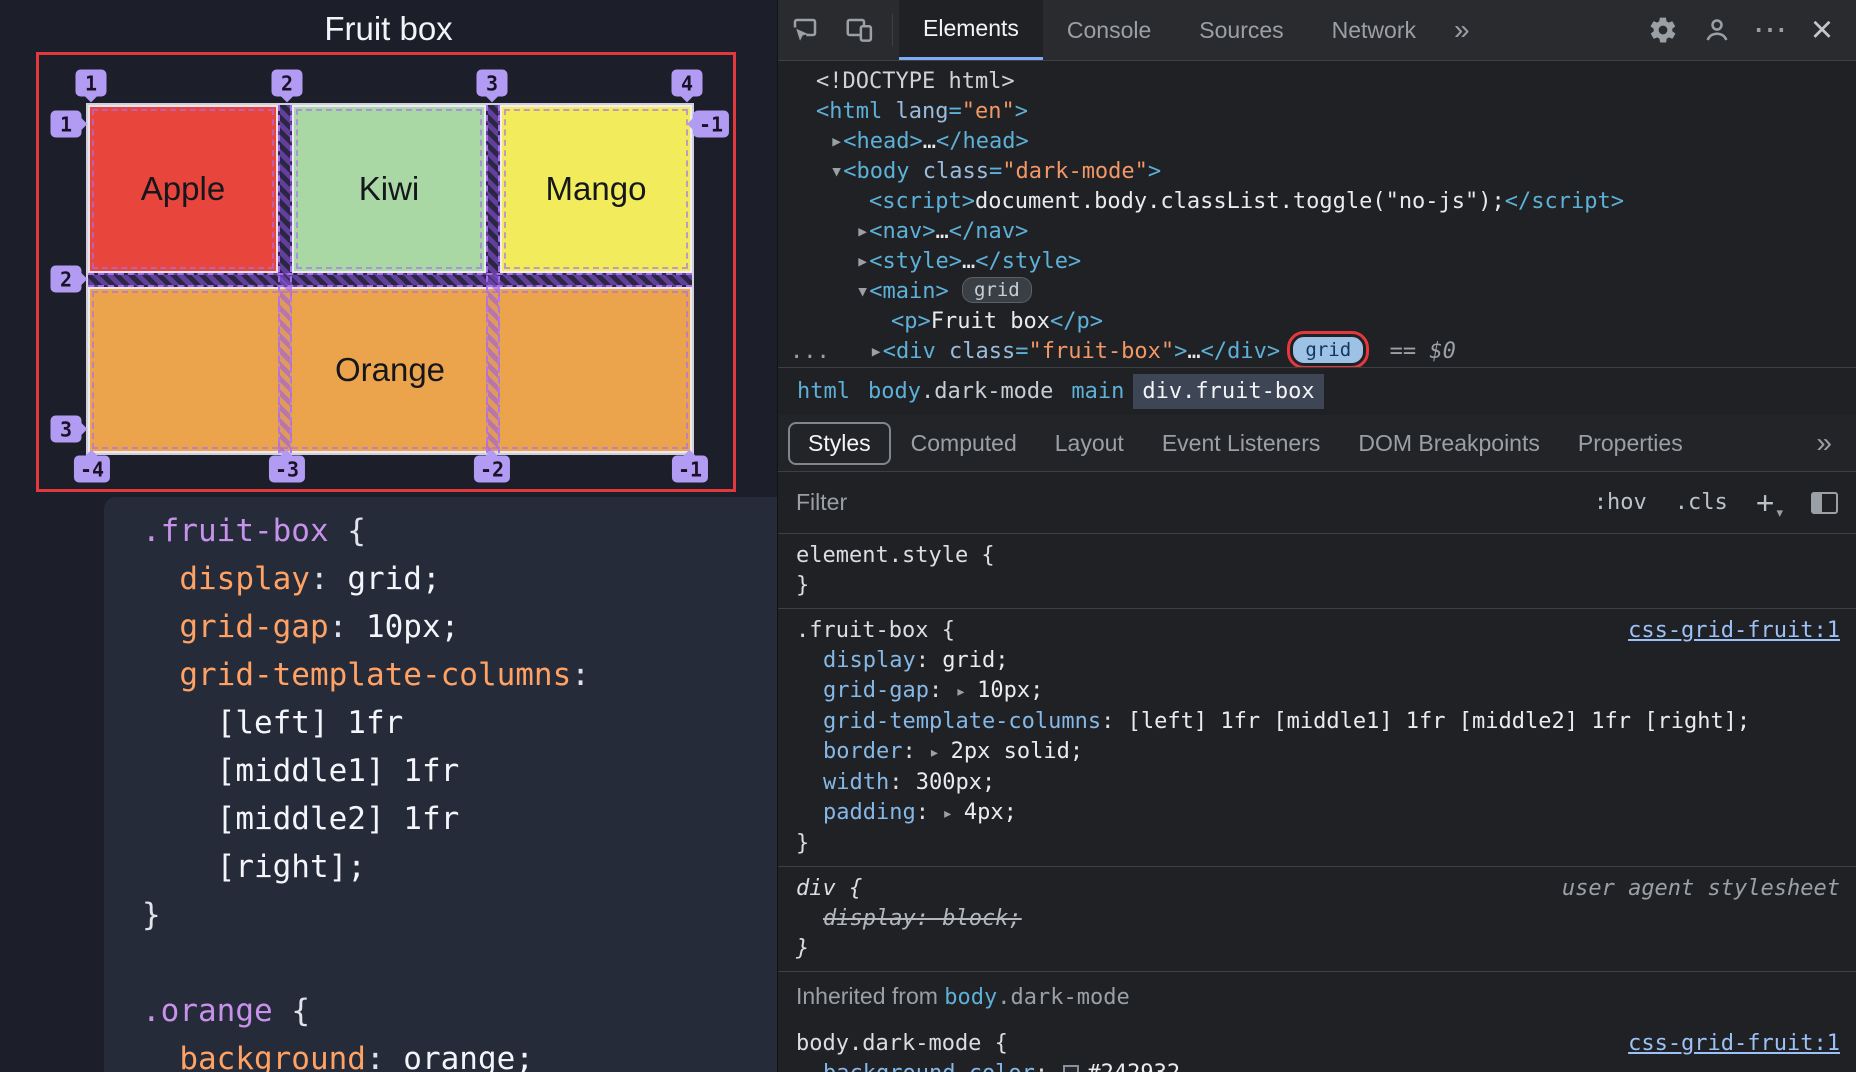 Image resolution: width=1856 pixels, height=1072 pixels. I want to click on dom-node-line: ▾<main> grid, so click(1317, 292).